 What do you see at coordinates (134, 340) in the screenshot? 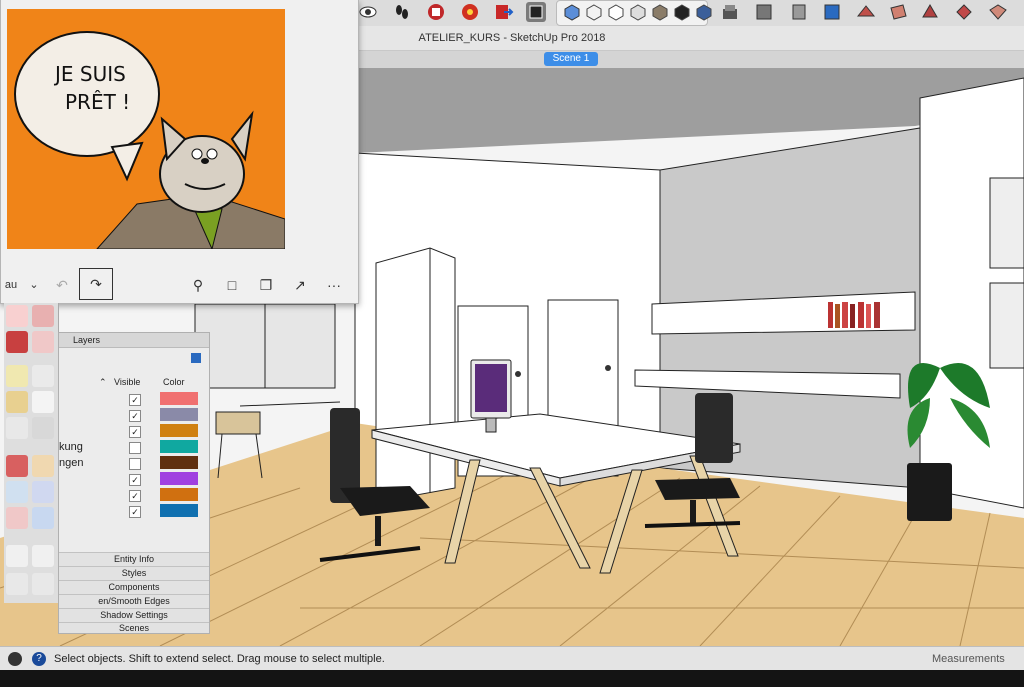
I see `layers-panel-title: Layers` at bounding box center [134, 340].